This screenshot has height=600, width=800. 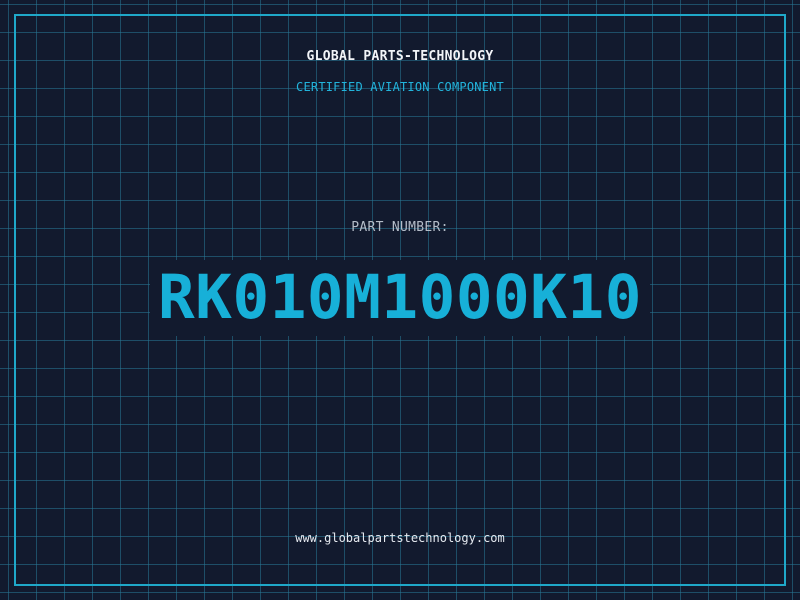 I want to click on website-url: www.globalpartstechnology.com, so click(x=400, y=538).